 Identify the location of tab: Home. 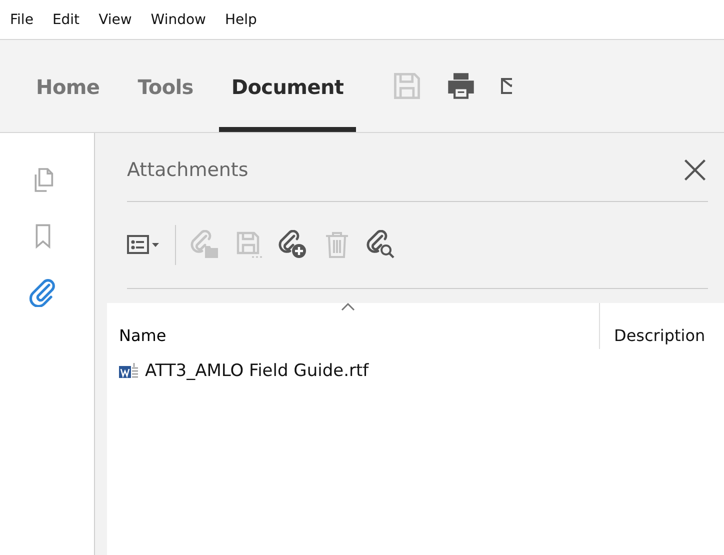
(68, 86).